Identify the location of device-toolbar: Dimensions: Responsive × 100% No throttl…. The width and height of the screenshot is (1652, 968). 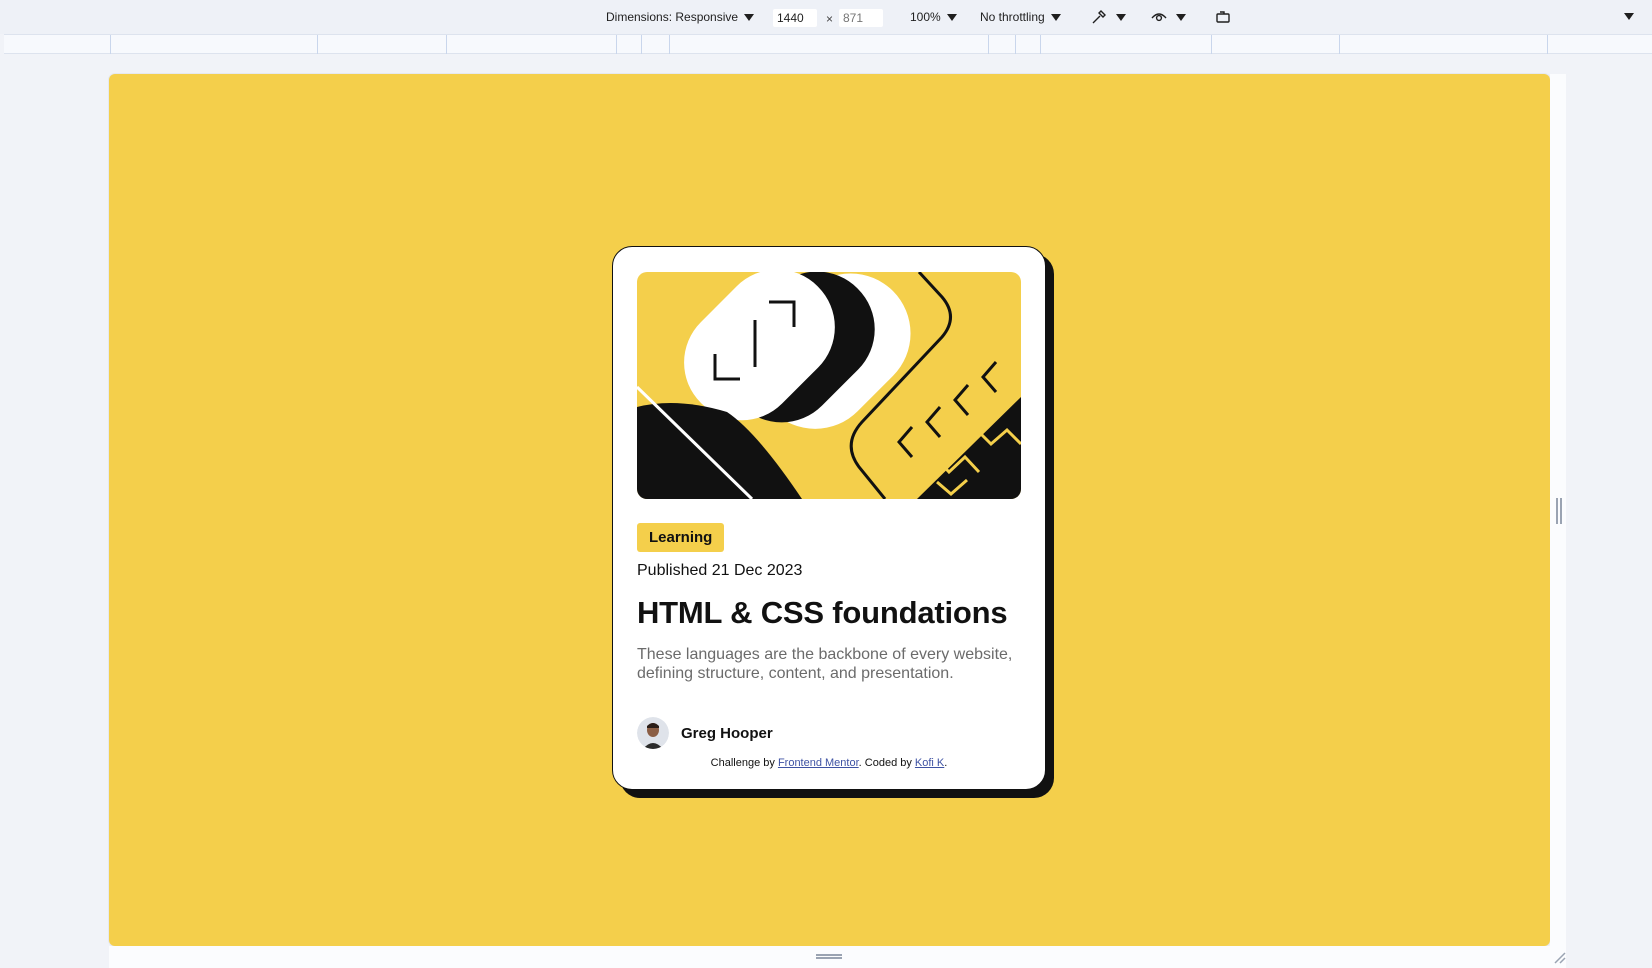
(826, 17).